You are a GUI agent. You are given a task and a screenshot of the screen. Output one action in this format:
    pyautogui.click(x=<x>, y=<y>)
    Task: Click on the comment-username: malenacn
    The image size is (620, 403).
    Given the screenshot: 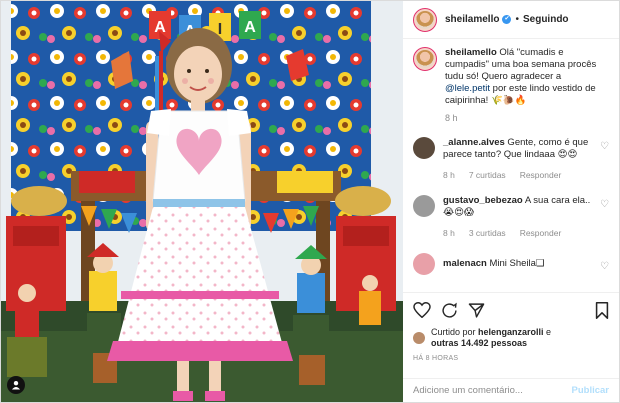 What is the action you would take?
    pyautogui.click(x=465, y=263)
    